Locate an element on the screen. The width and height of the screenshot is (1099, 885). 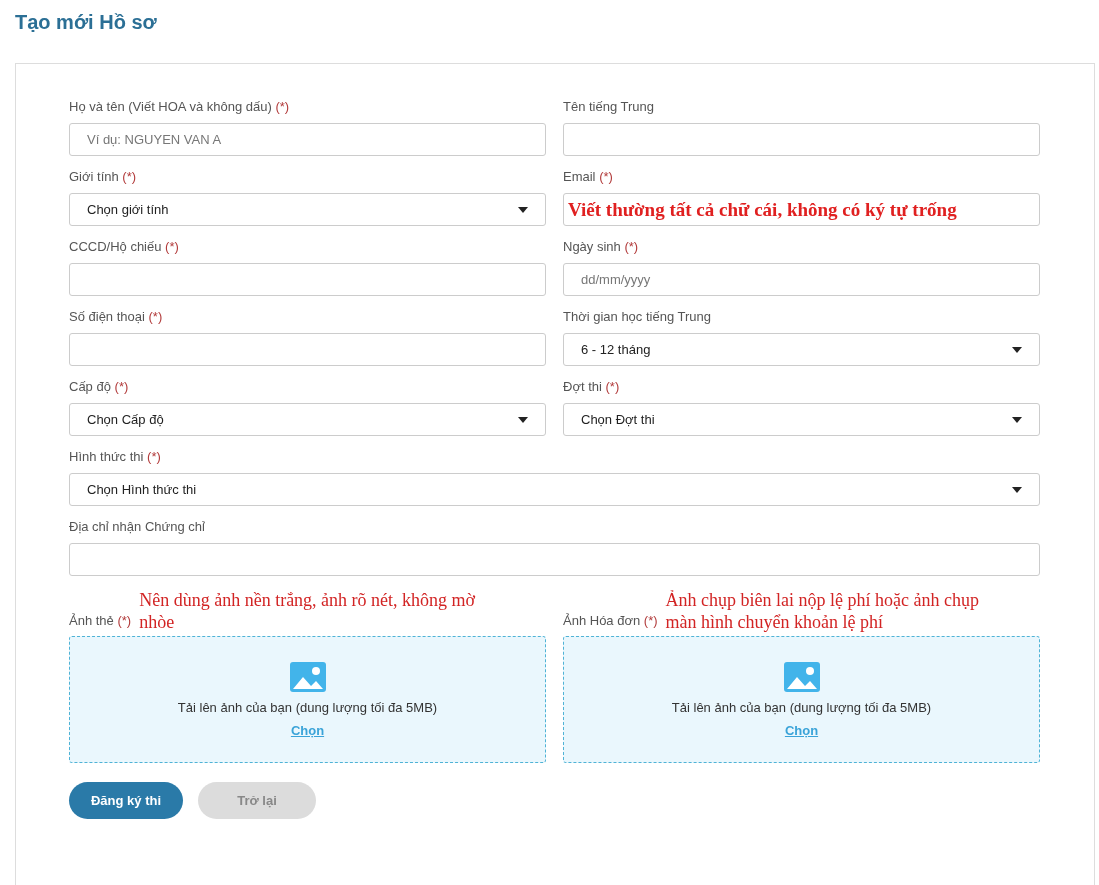
field-label: Hình thức thi (*) is located at coordinates (115, 457).